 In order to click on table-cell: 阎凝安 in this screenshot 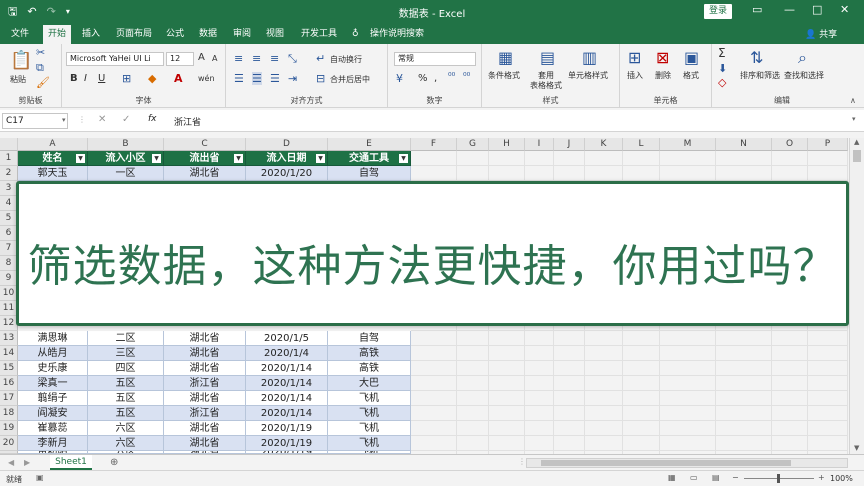, I will do `click(53, 413)`.